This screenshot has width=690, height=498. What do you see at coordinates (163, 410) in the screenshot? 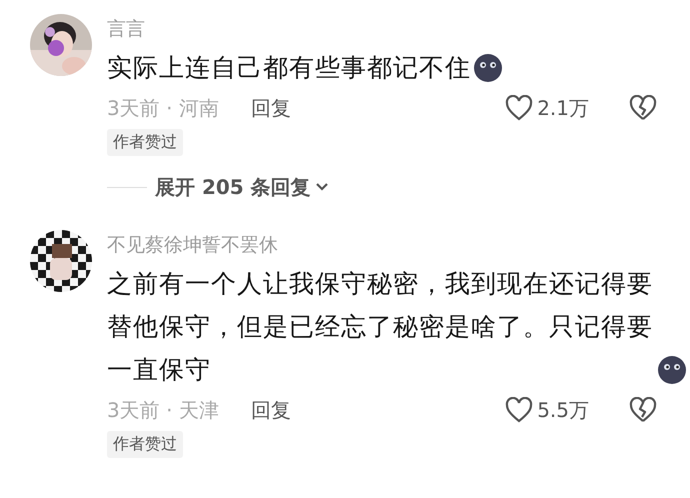
I see `comment-time-location: 3天前 · 天津` at bounding box center [163, 410].